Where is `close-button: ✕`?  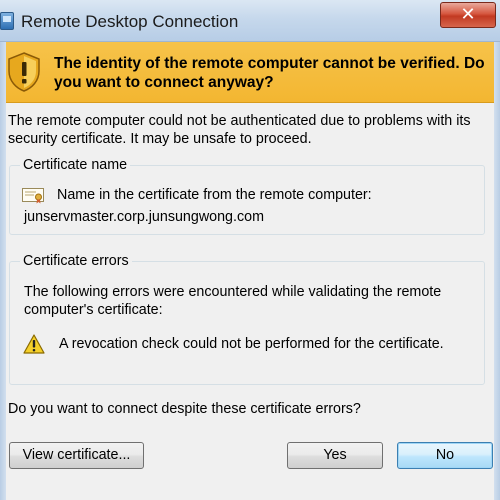 close-button: ✕ is located at coordinates (468, 15).